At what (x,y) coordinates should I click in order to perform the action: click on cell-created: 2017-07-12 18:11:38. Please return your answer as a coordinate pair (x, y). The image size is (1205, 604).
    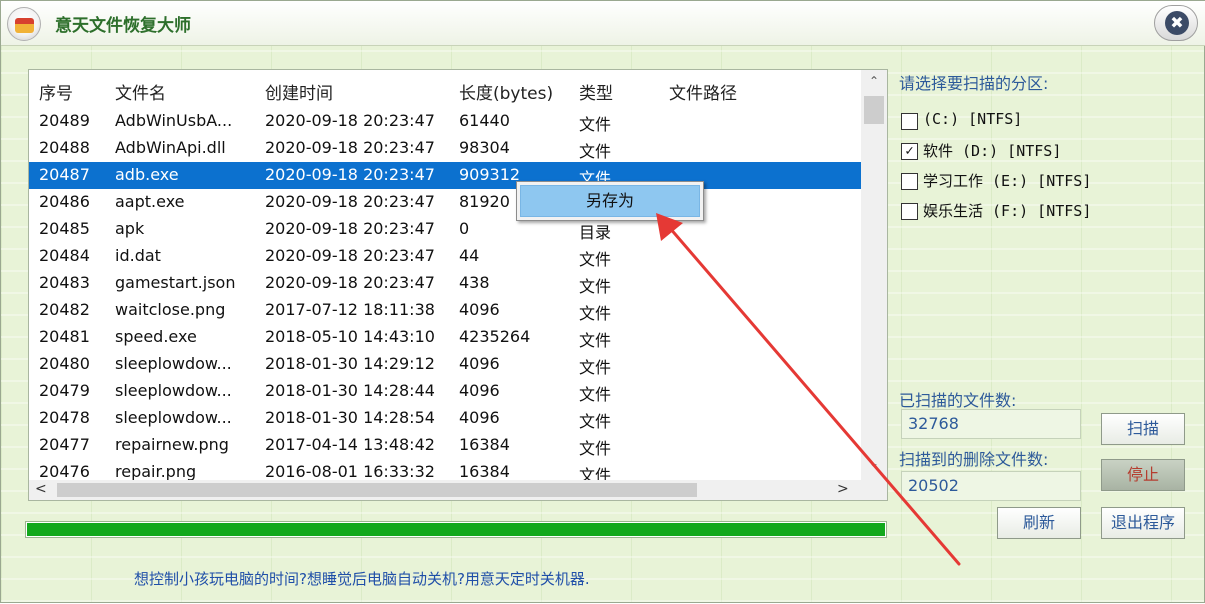
    Looking at the image, I should click on (350, 309).